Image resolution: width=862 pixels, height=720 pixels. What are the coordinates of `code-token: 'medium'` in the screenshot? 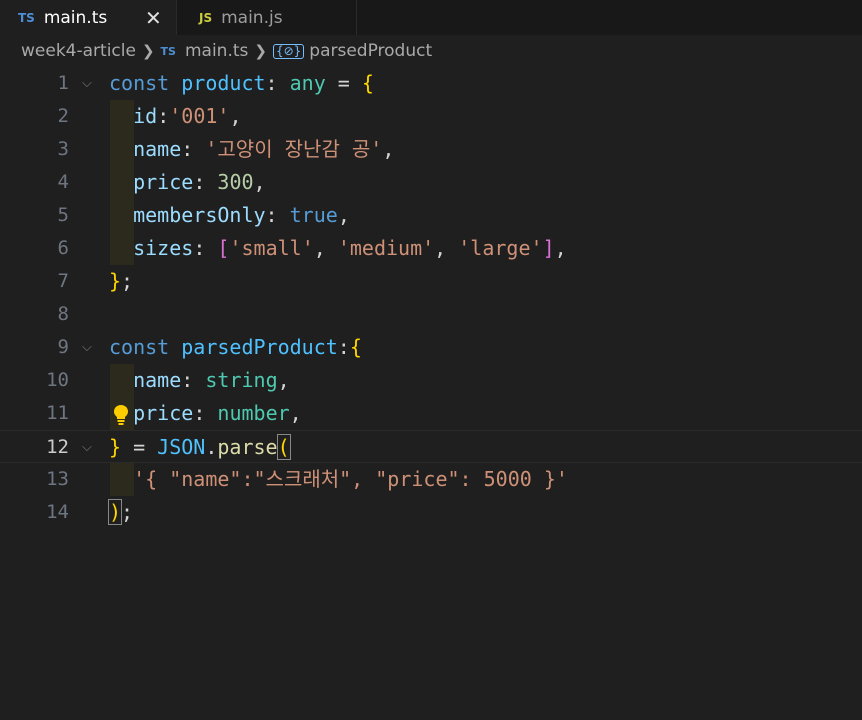 It's located at (386, 248).